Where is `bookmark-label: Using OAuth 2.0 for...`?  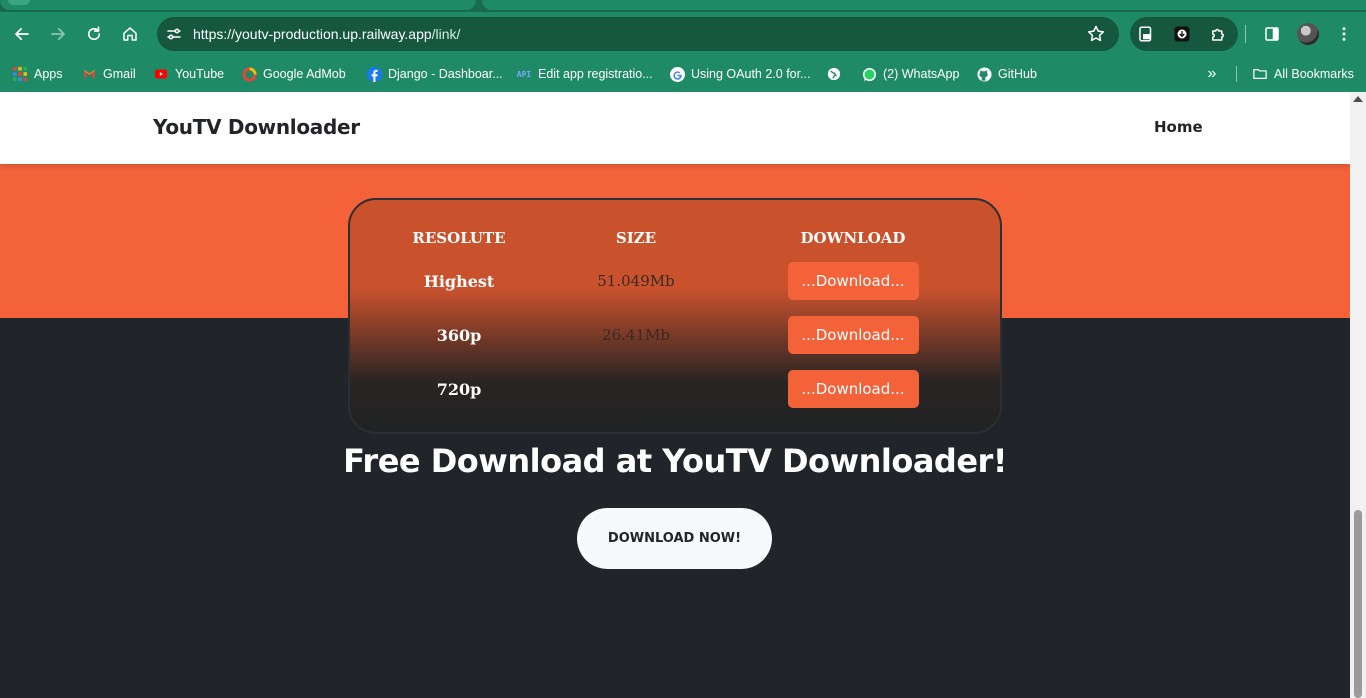
bookmark-label: Using OAuth 2.0 for... is located at coordinates (751, 74).